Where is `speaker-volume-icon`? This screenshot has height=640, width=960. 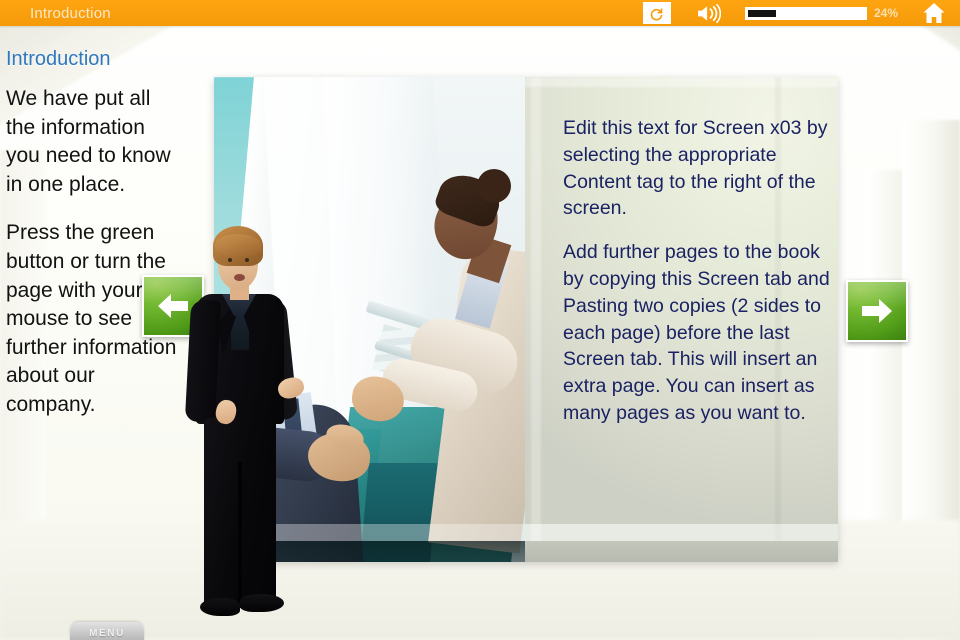
speaker-volume-icon is located at coordinates (710, 13).